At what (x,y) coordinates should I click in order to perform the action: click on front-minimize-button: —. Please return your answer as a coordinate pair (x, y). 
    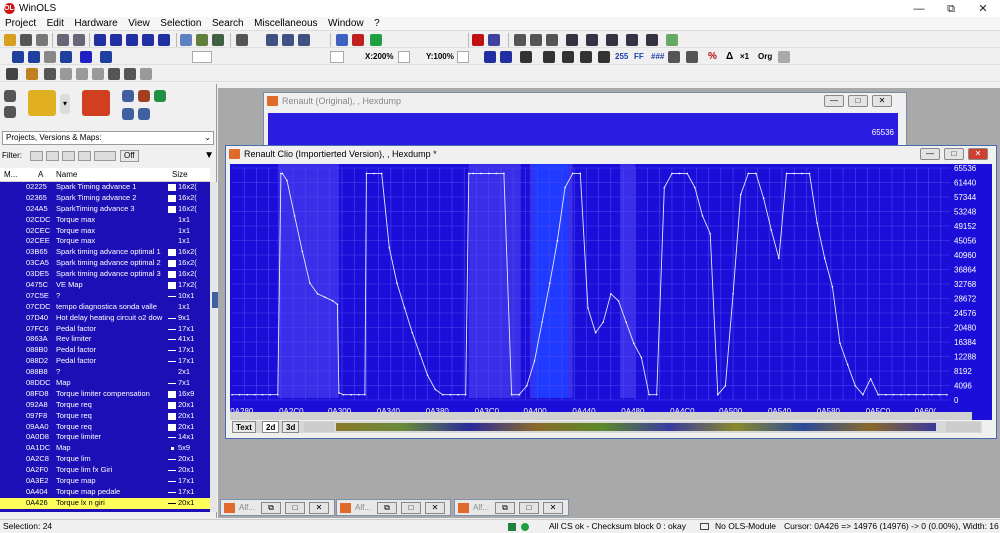
    Looking at the image, I should click on (930, 154).